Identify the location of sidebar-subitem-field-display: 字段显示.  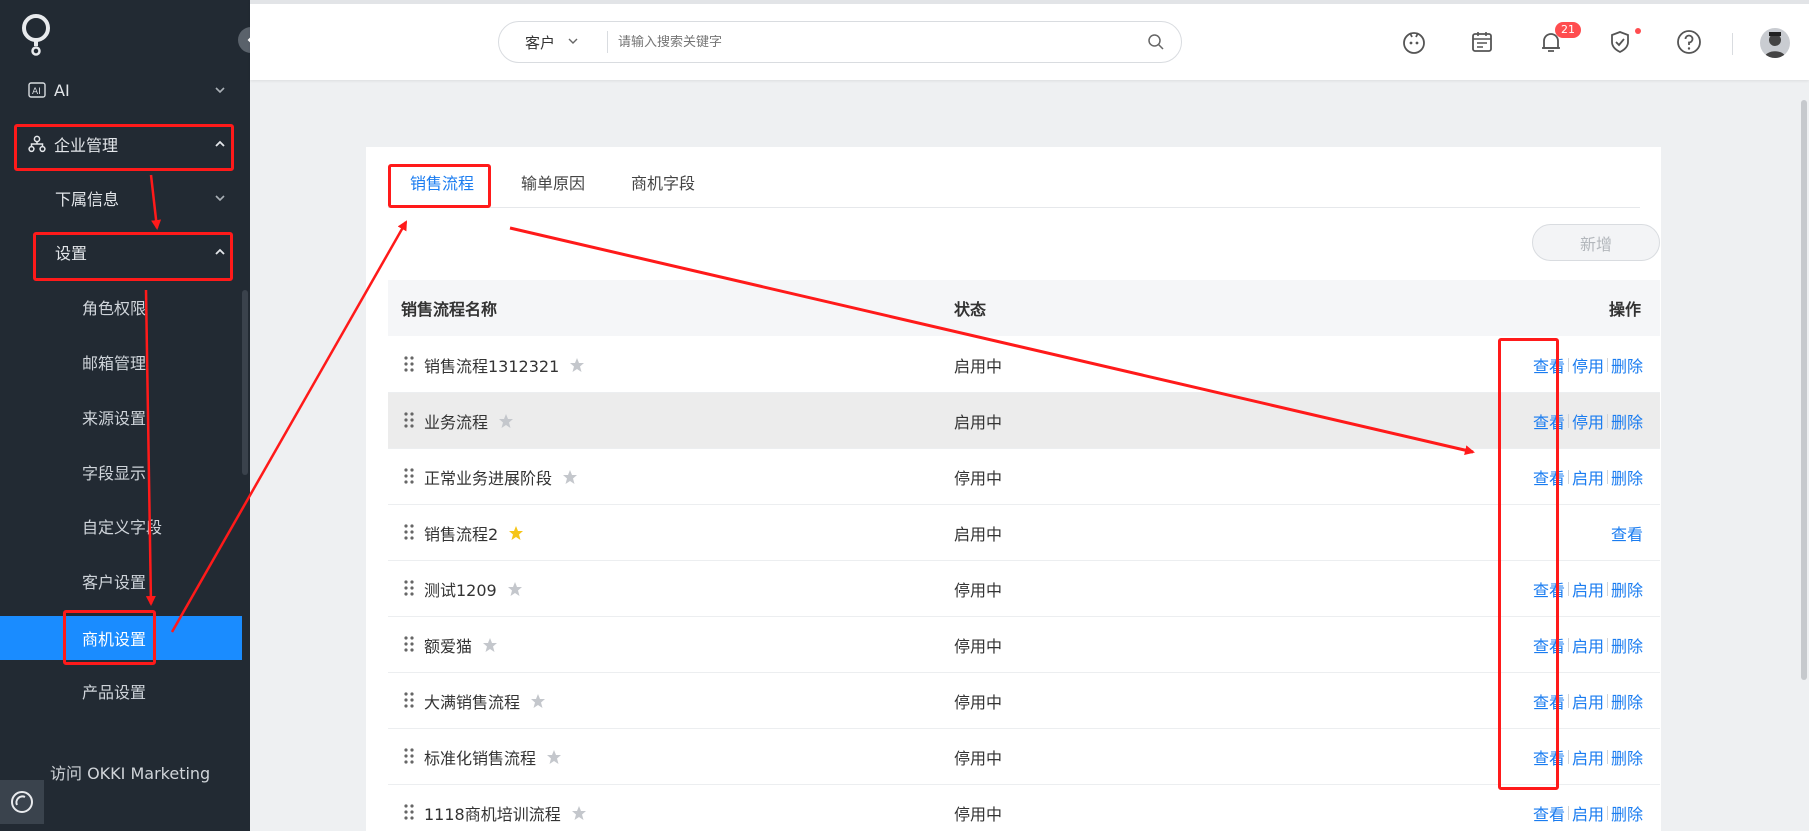
(121, 472).